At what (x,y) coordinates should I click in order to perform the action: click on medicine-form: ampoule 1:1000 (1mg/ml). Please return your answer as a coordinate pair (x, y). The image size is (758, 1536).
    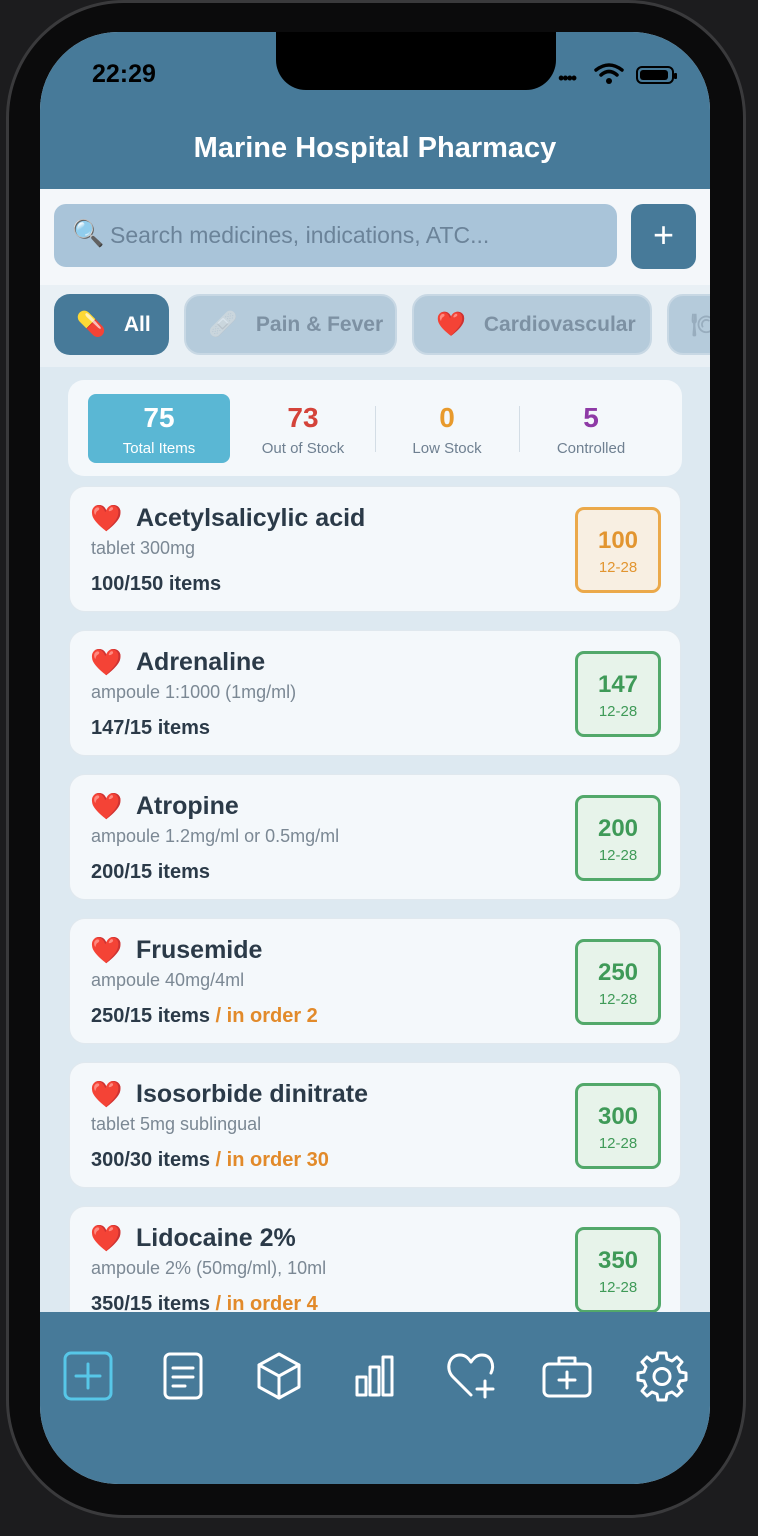
    Looking at the image, I should click on (194, 692).